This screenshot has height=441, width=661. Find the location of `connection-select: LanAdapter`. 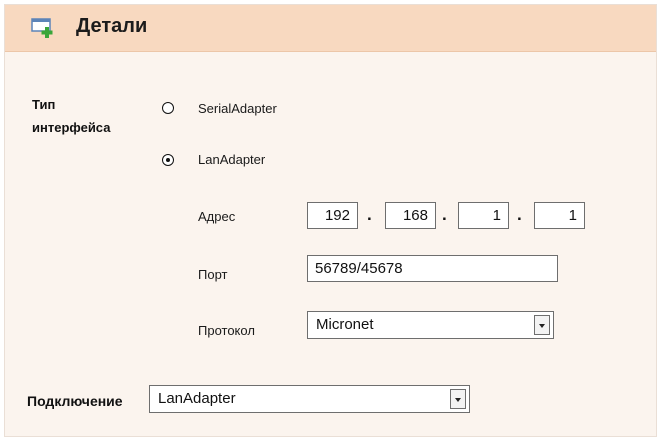

connection-select: LanAdapter is located at coordinates (309, 399).